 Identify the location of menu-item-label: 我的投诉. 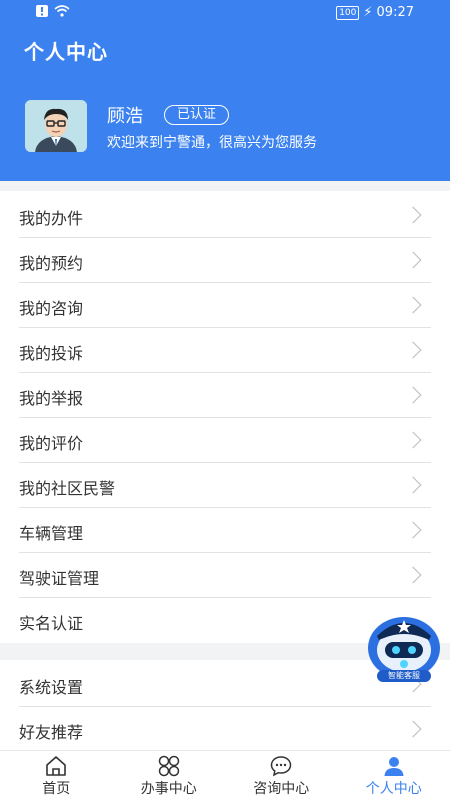
(51, 353).